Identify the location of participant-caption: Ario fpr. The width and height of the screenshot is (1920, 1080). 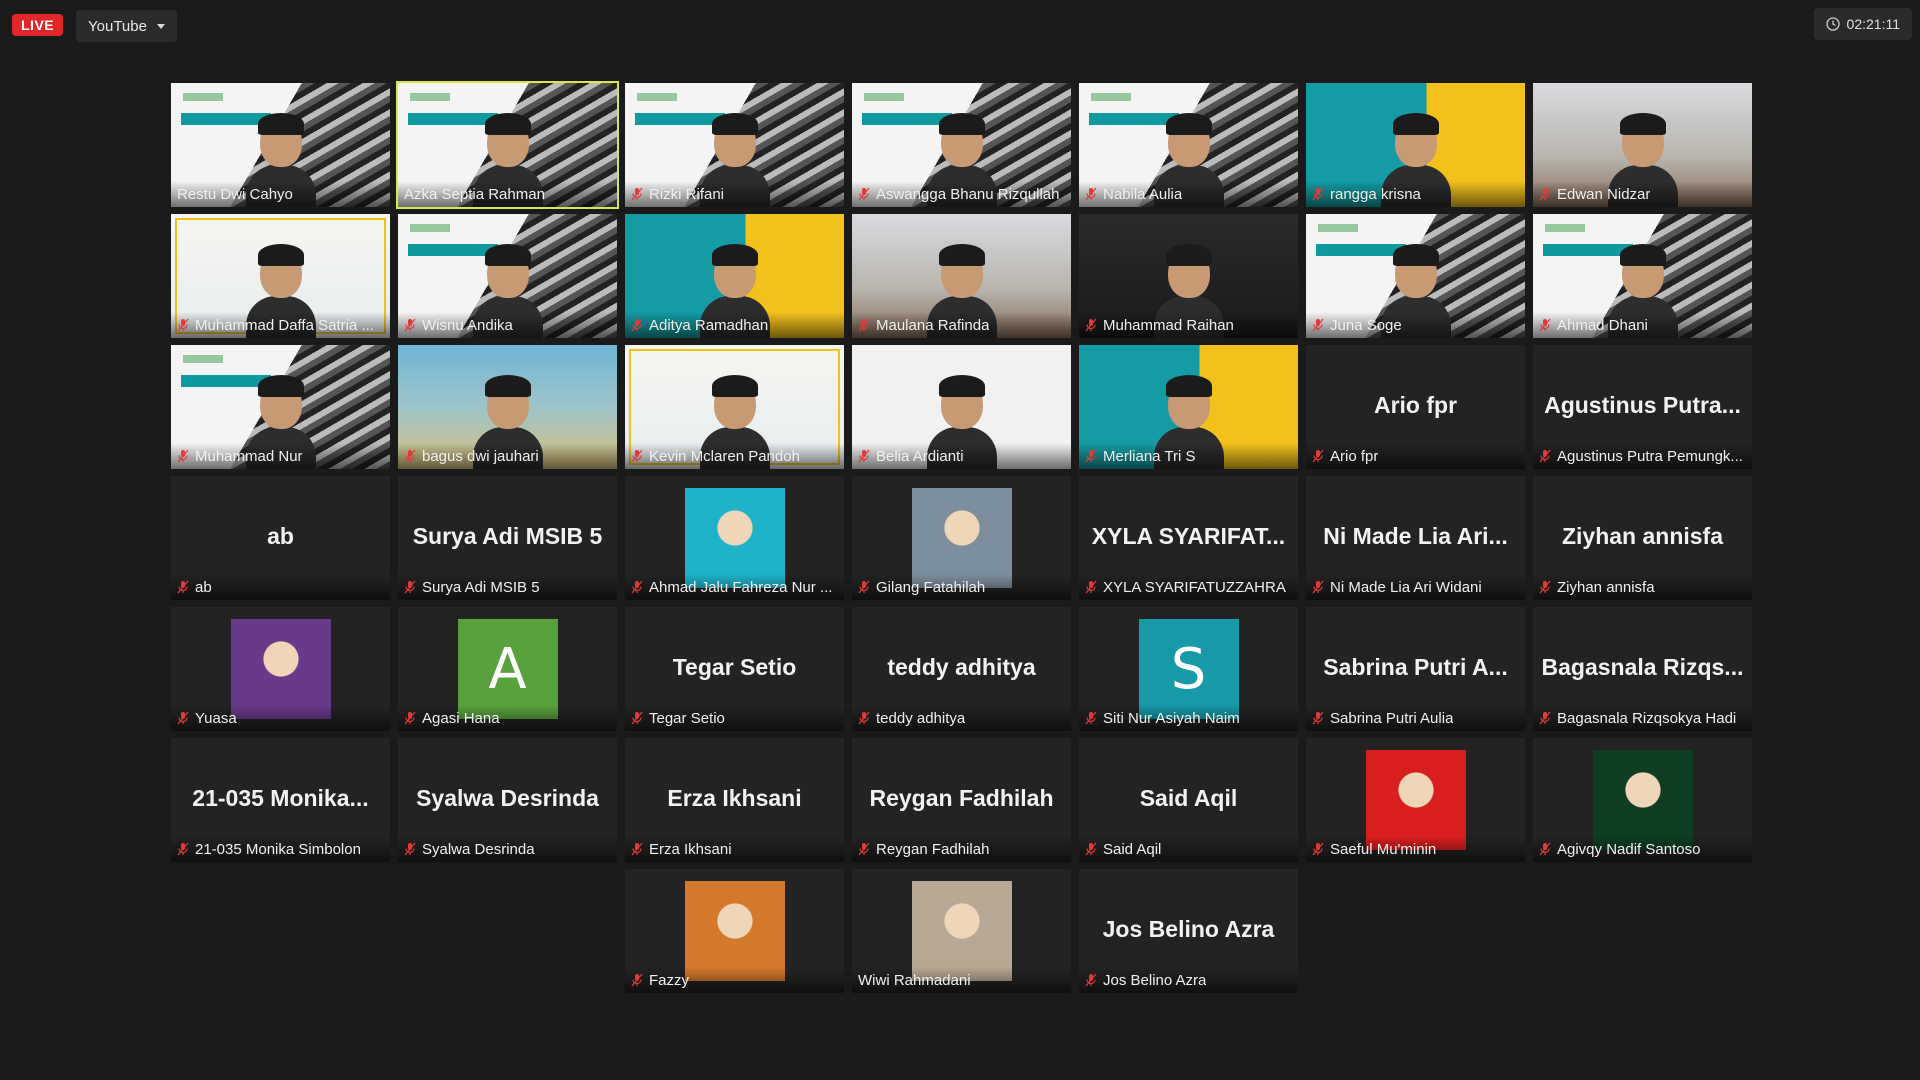
(1415, 456).